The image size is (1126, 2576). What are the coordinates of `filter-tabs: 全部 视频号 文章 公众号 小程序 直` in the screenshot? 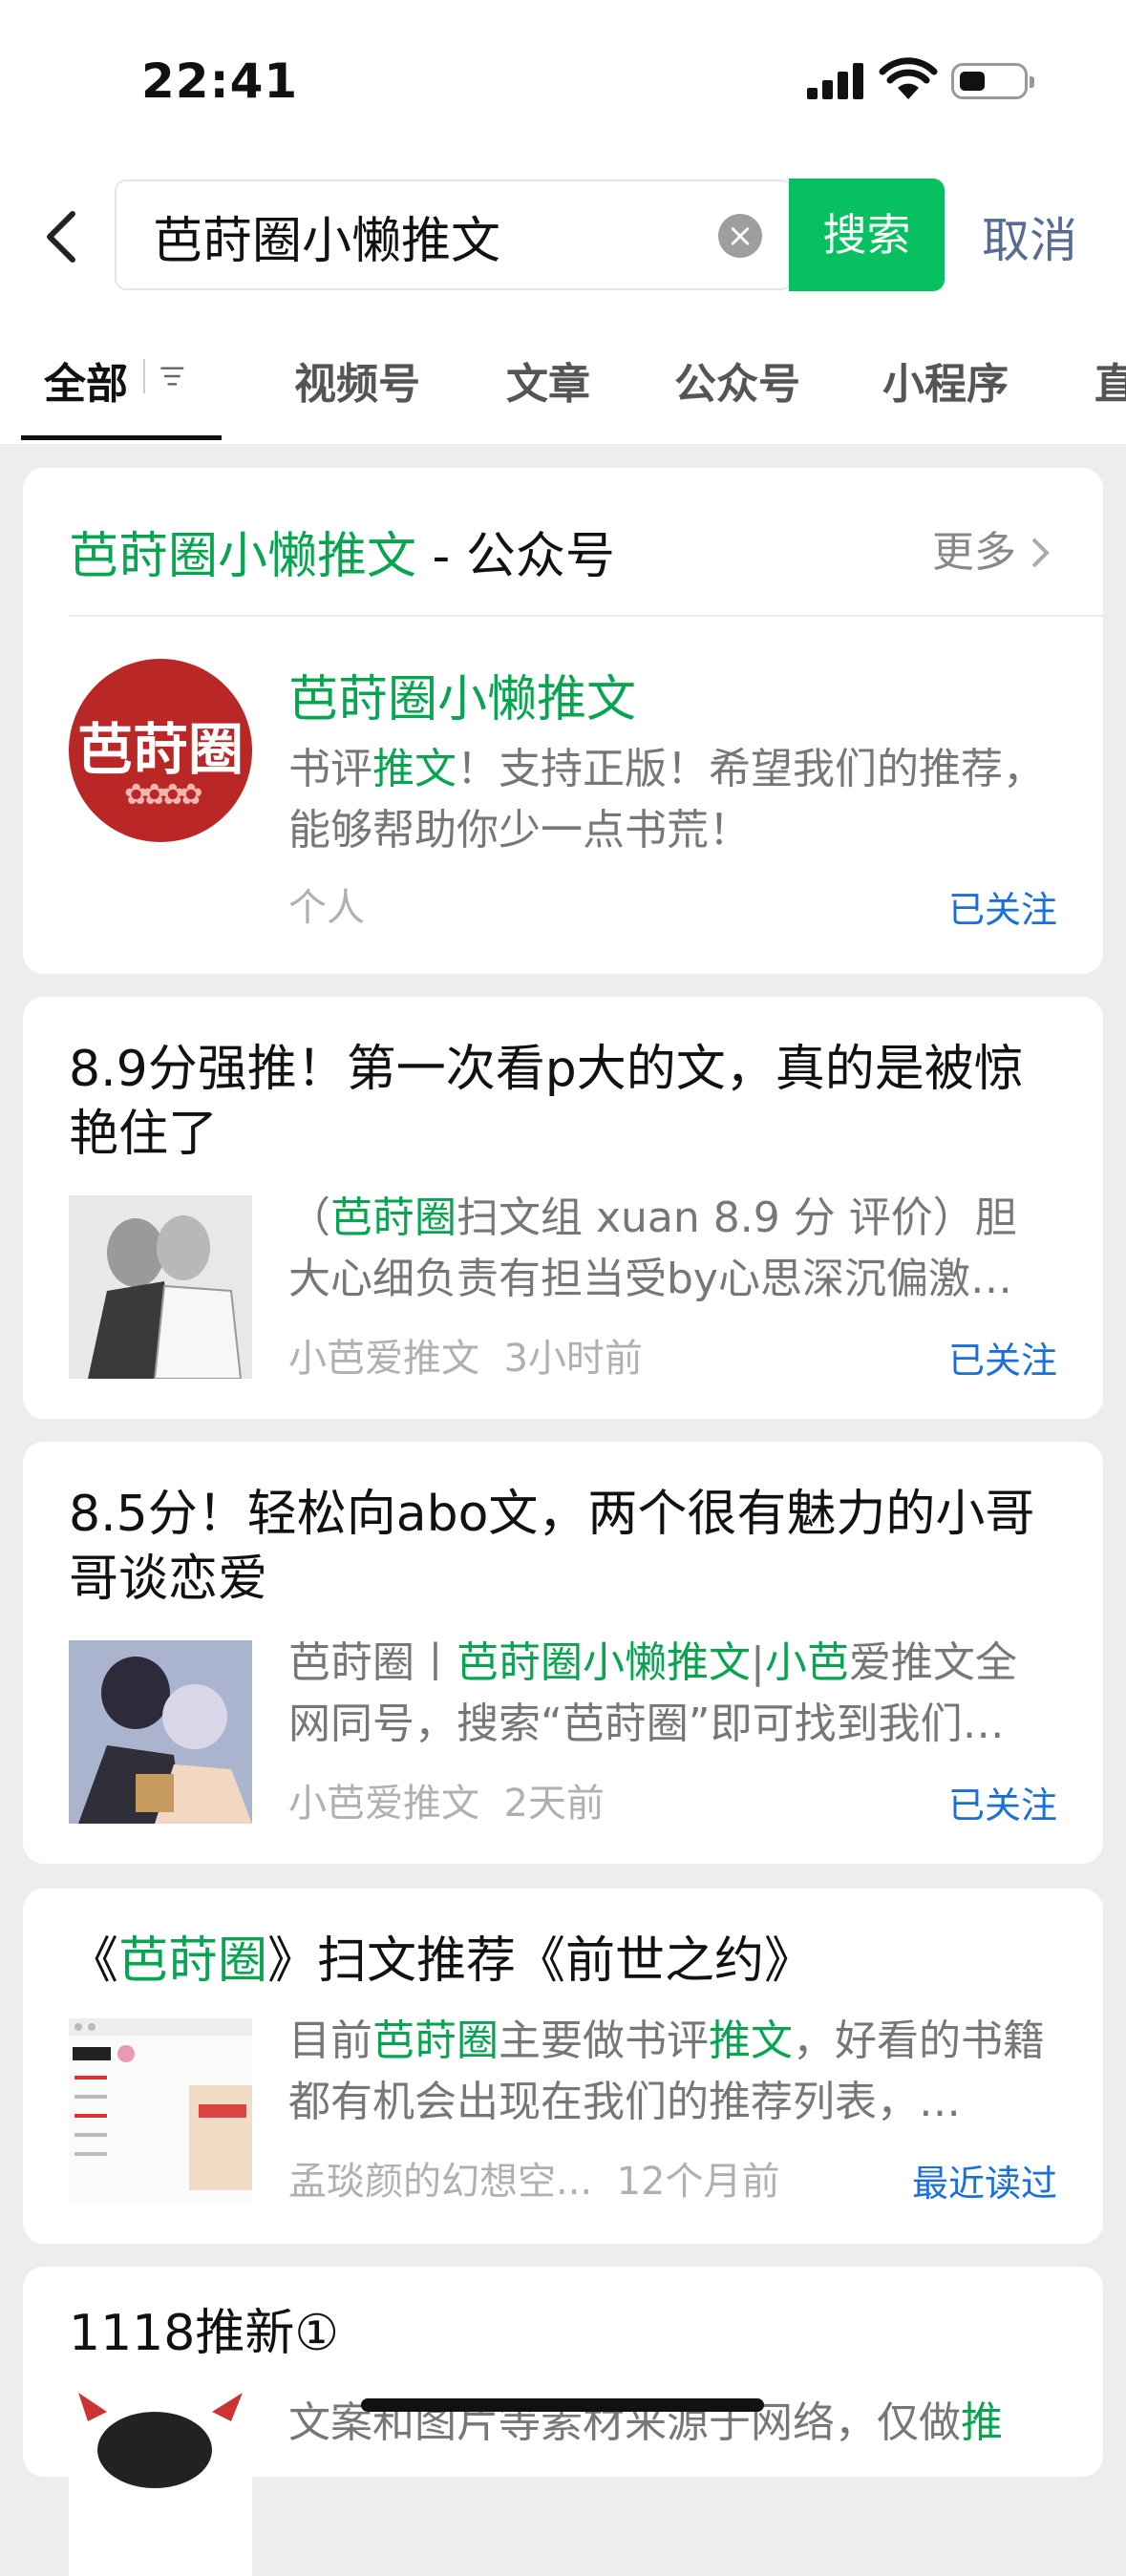 It's located at (563, 379).